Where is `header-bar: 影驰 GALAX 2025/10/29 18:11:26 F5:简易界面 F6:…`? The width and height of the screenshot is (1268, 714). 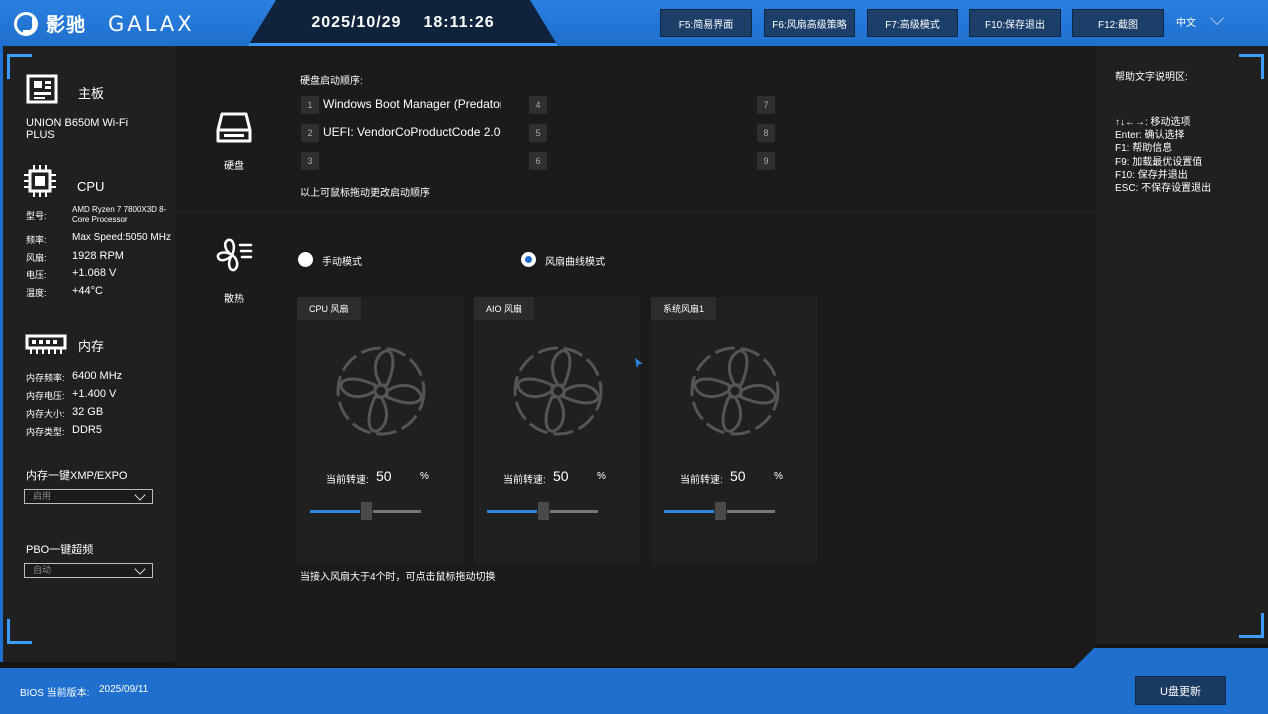 header-bar: 影驰 GALAX 2025/10/29 18:11:26 F5:简易界面 F6:… is located at coordinates (634, 23).